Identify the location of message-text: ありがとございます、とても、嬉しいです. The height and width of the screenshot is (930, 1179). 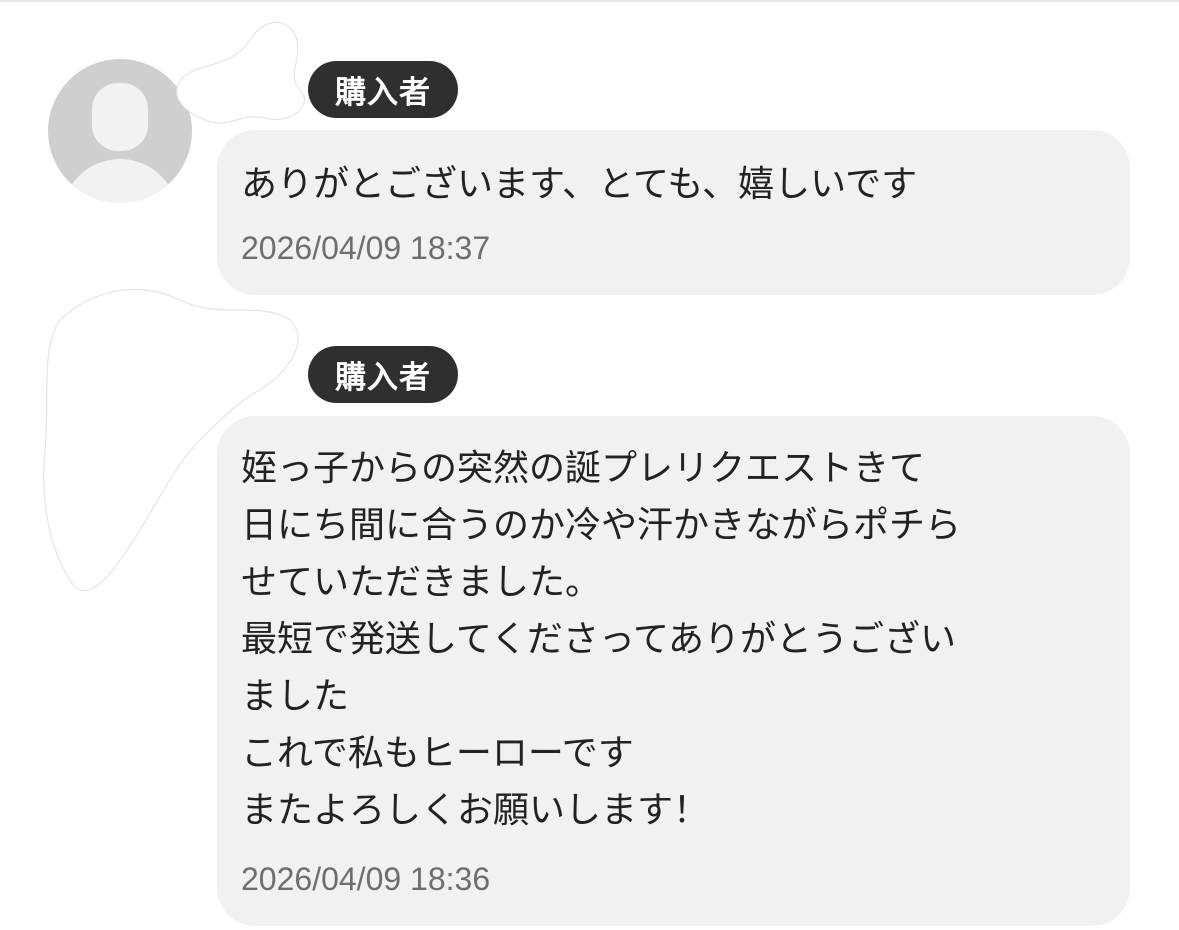
(579, 184).